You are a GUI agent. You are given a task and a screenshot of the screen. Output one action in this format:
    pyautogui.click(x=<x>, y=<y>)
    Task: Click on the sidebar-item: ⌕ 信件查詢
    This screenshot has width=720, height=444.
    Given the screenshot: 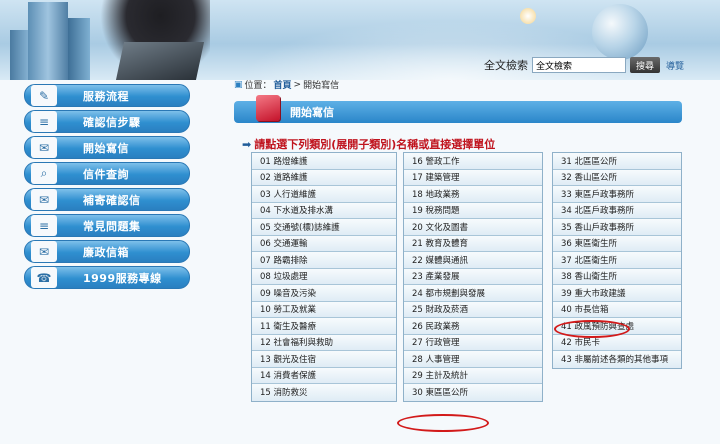 What is the action you would take?
    pyautogui.click(x=107, y=173)
    